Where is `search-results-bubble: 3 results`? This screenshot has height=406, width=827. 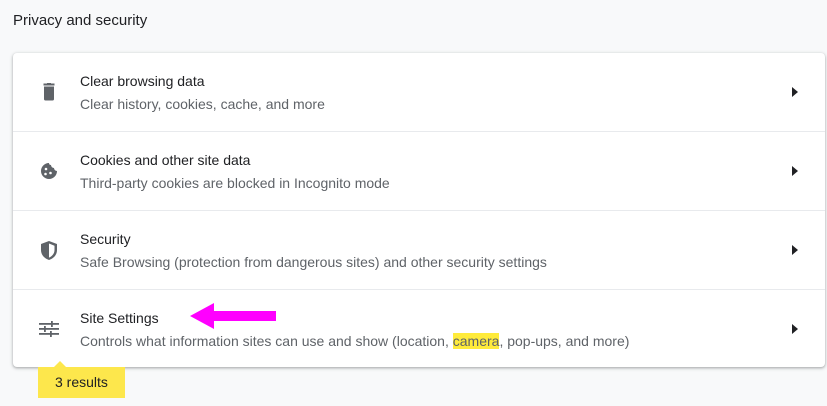
search-results-bubble: 3 results is located at coordinates (81, 379).